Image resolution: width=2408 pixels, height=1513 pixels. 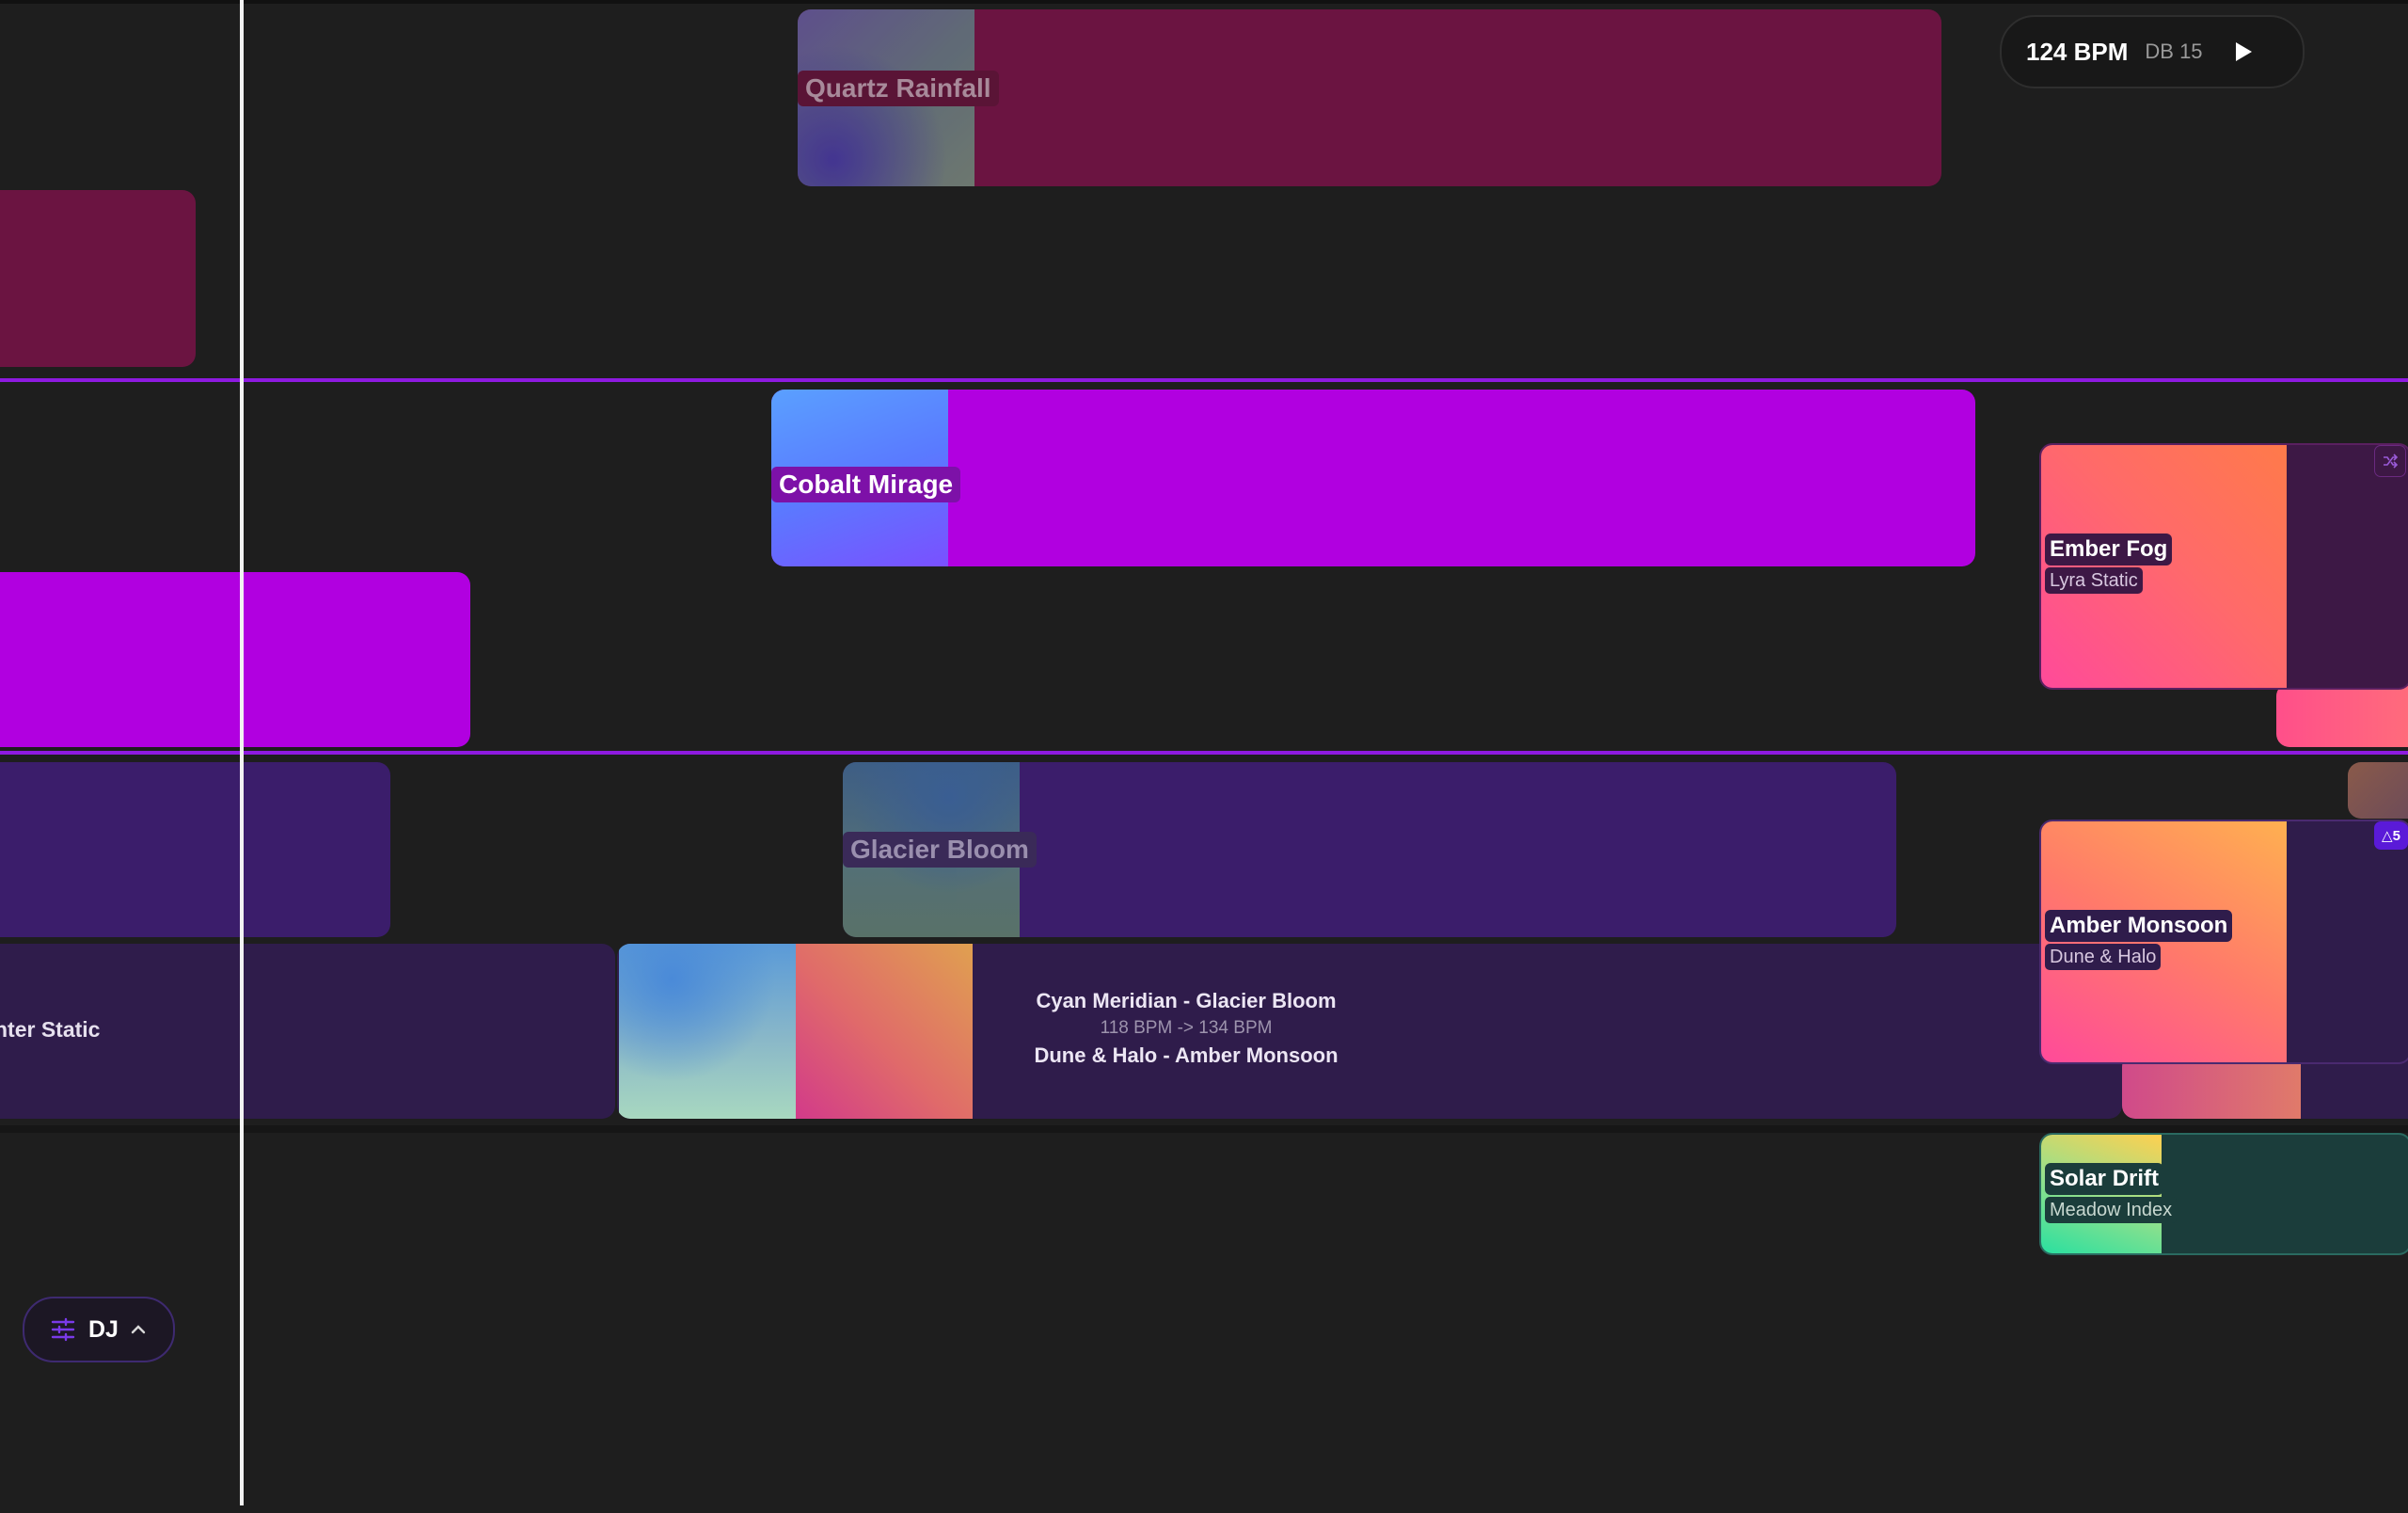 I want to click on dj-label: DJ, so click(x=104, y=1329).